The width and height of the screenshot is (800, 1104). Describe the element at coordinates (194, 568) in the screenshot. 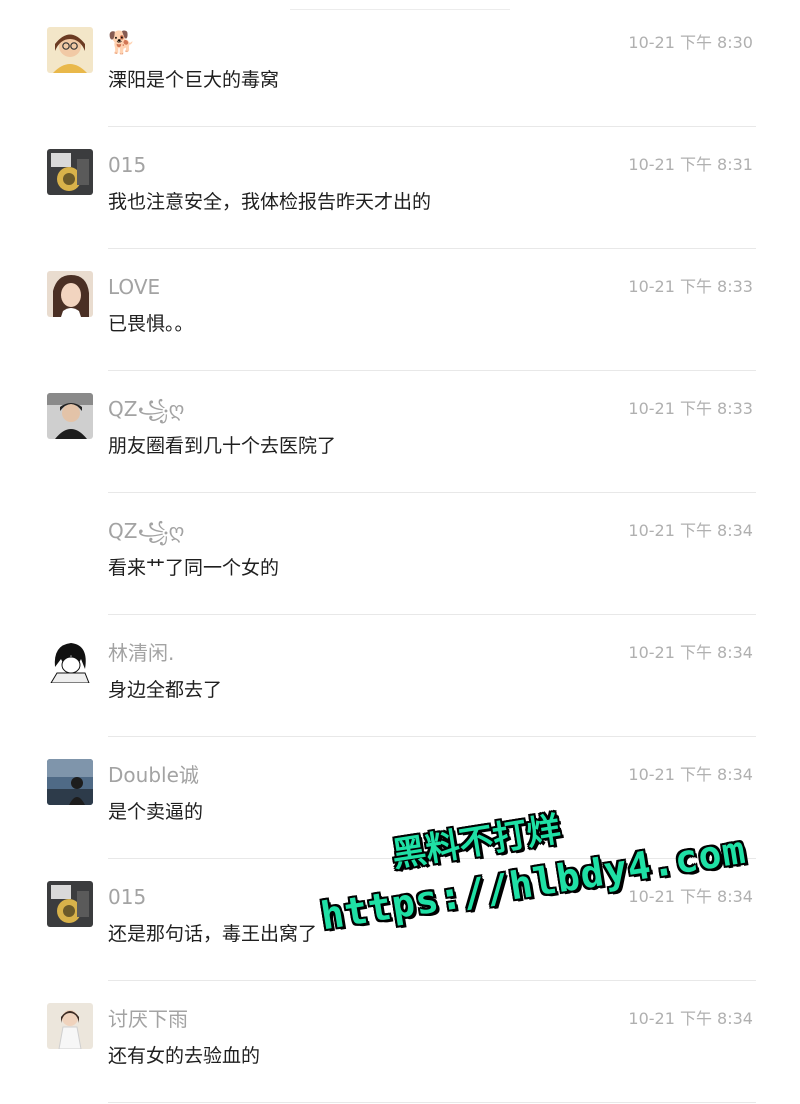

I see `comment-text: 看来艹了同一个女的` at that location.